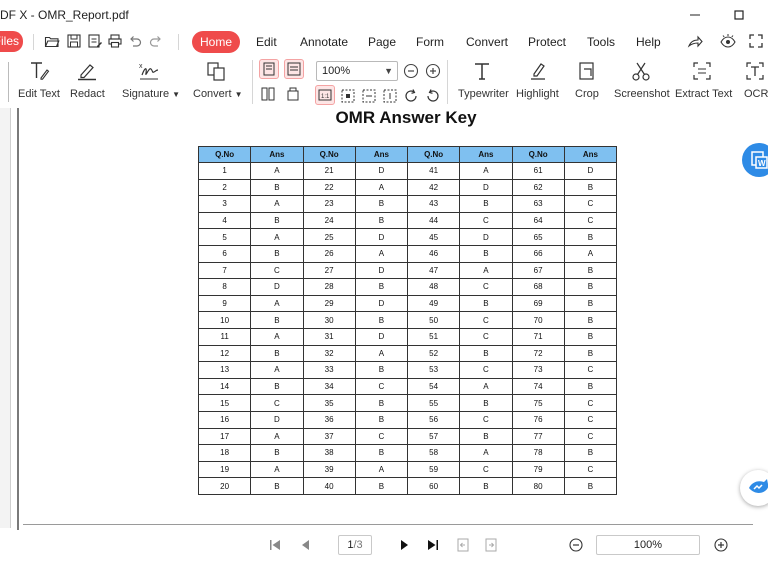 This screenshot has width=768, height=563. I want to click on typewriter-tool: Typewriter, so click(483, 83).